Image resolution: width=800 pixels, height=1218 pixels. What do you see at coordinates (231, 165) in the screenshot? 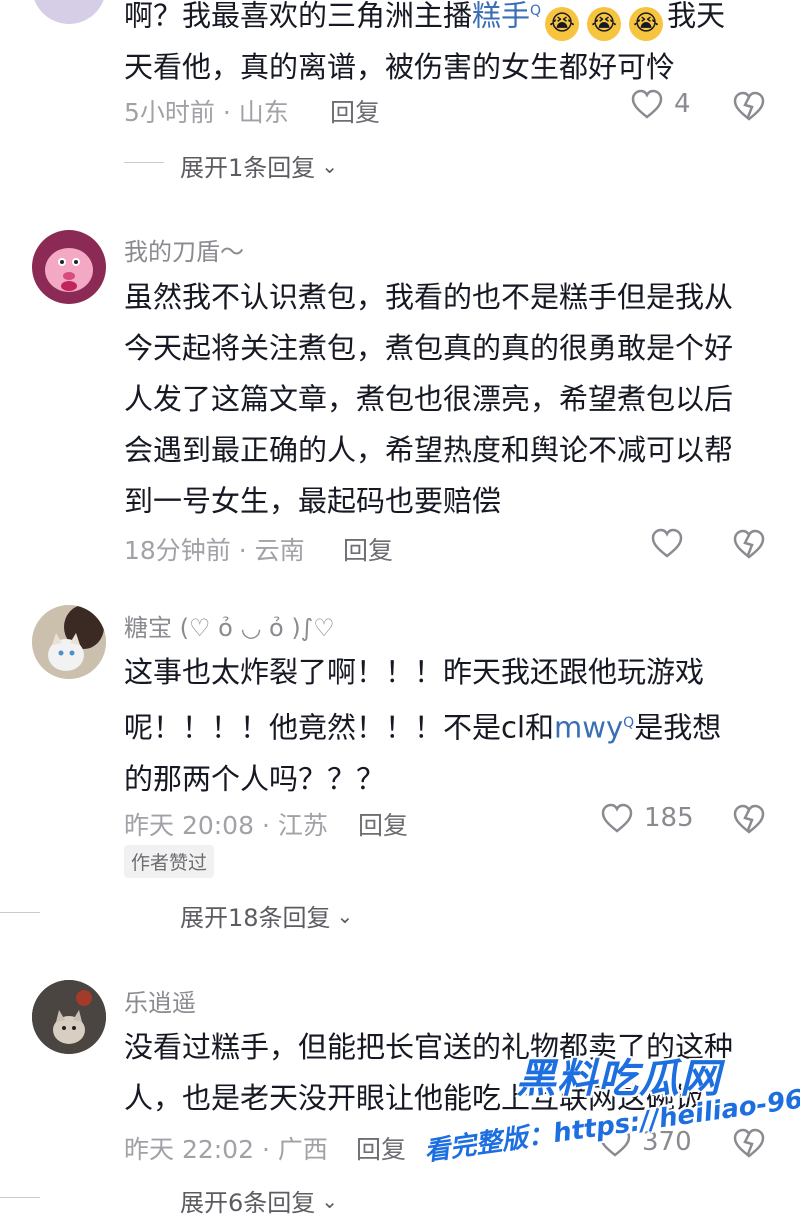
I see `expand-replies-button: 展开1条回复 ⌄` at bounding box center [231, 165].